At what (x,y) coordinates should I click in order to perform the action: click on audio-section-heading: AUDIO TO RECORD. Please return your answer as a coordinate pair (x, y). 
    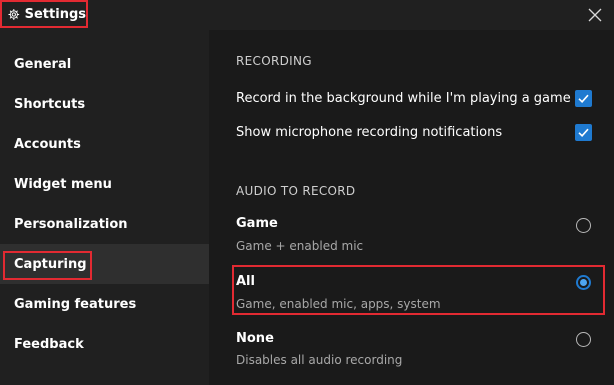
    Looking at the image, I should click on (296, 191).